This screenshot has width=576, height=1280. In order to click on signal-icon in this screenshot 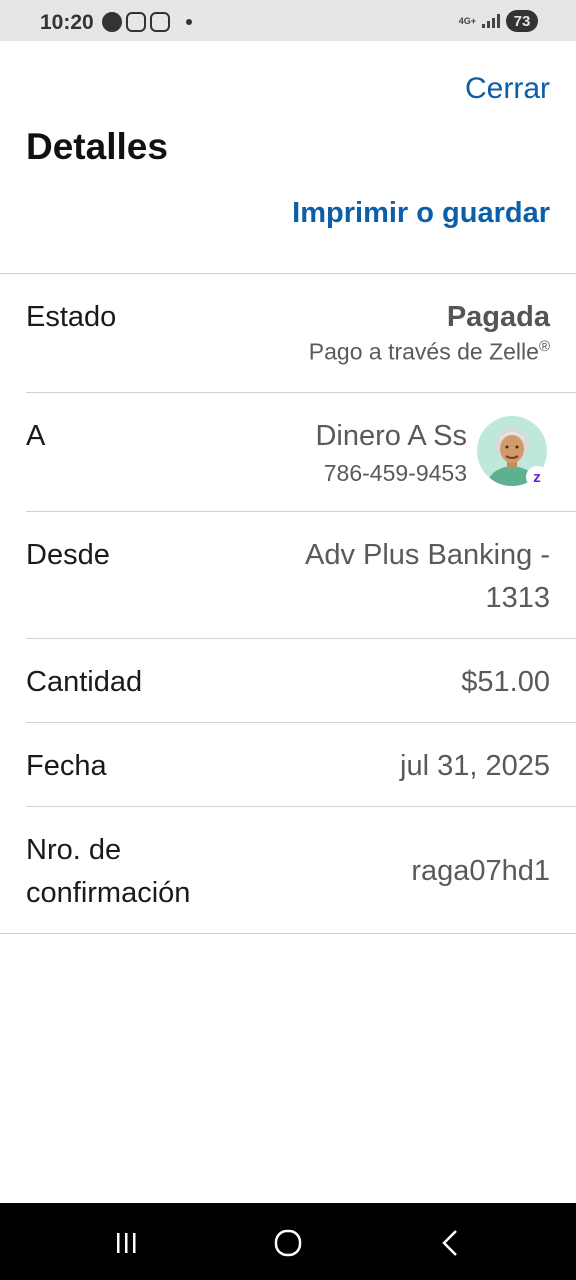, I will do `click(491, 21)`.